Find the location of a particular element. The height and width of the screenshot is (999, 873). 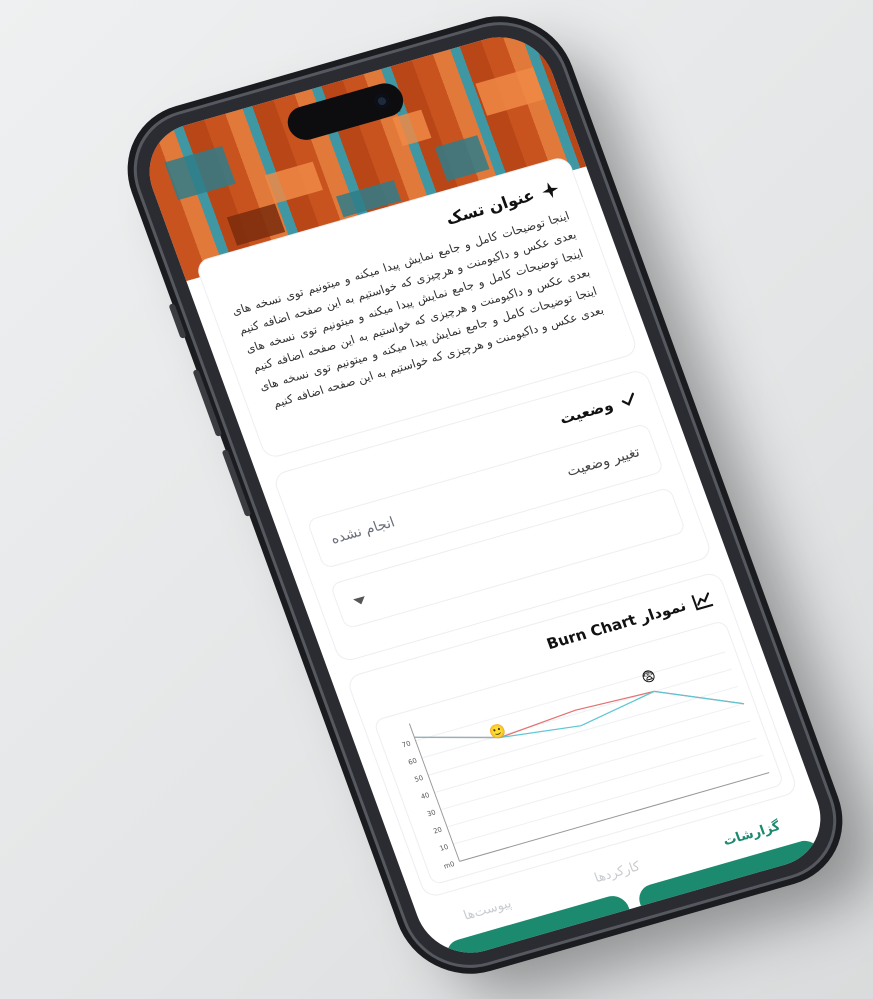

check-icon is located at coordinates (628, 400).